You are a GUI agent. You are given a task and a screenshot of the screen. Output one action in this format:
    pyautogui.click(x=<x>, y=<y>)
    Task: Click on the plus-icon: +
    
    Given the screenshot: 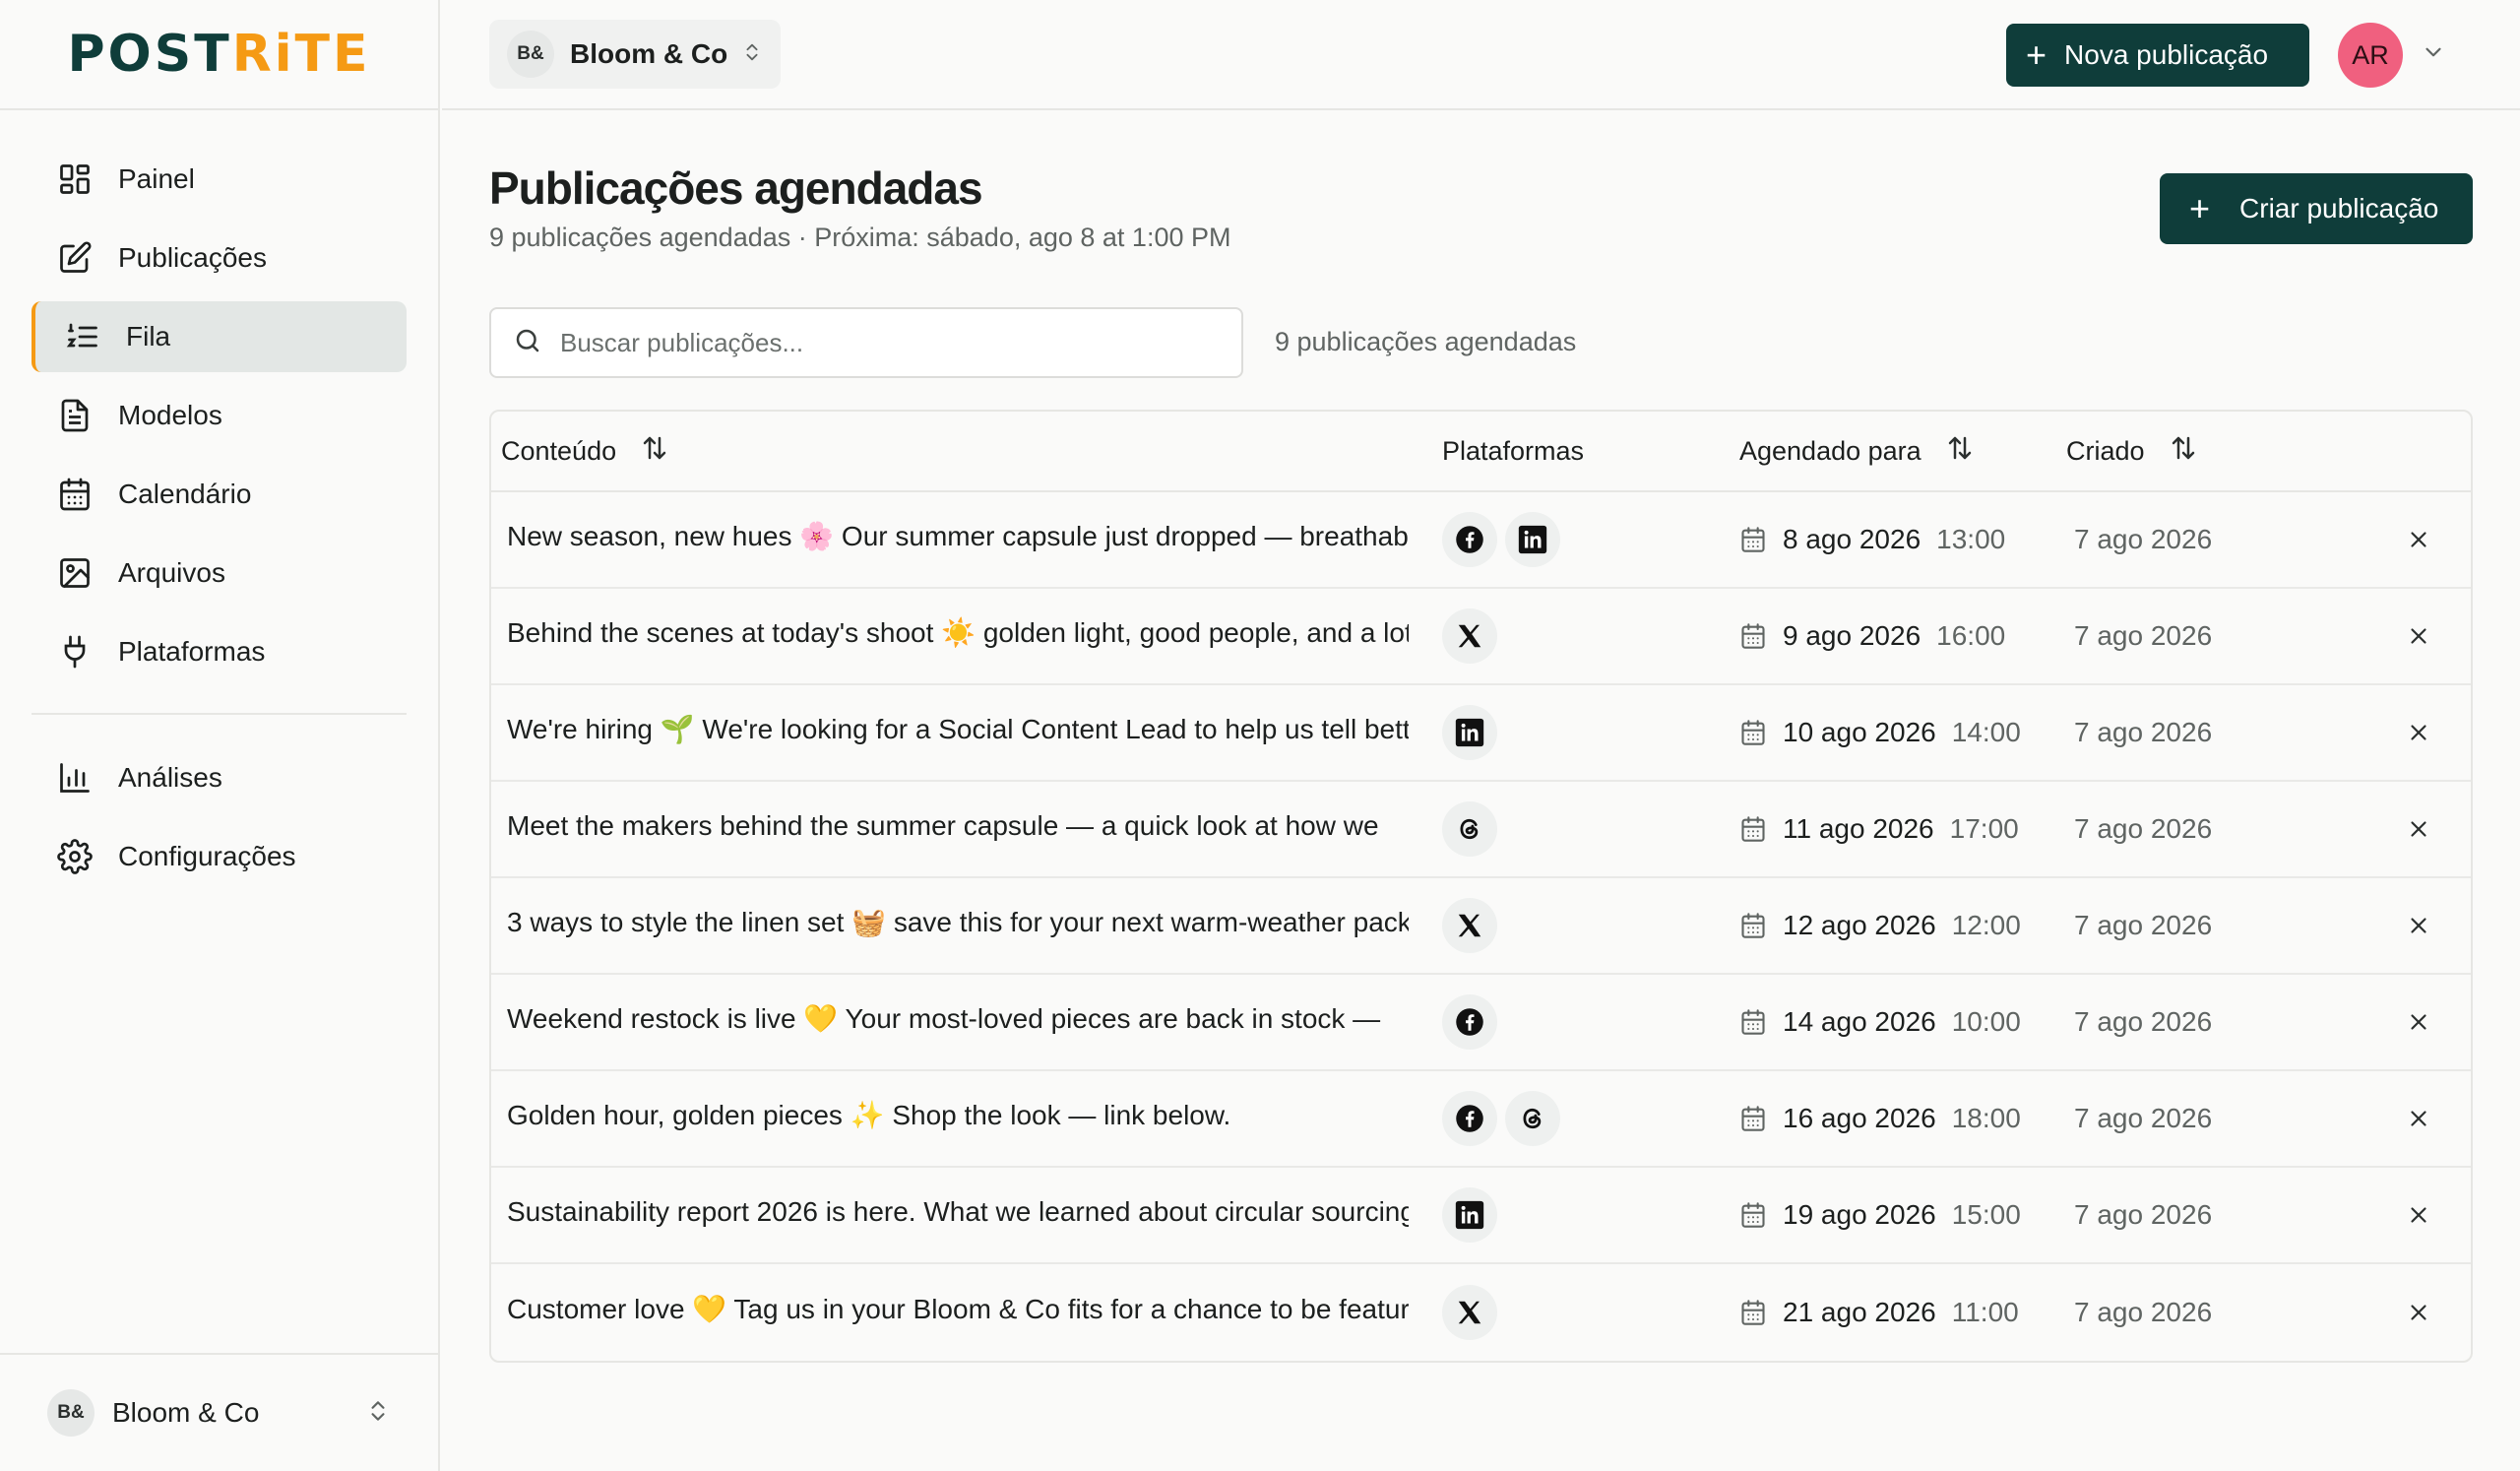 What is the action you would take?
    pyautogui.click(x=2037, y=54)
    